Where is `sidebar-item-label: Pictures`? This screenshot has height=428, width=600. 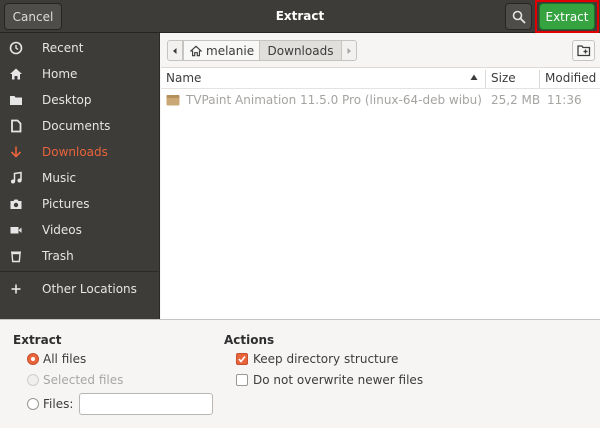 sidebar-item-label: Pictures is located at coordinates (66, 204).